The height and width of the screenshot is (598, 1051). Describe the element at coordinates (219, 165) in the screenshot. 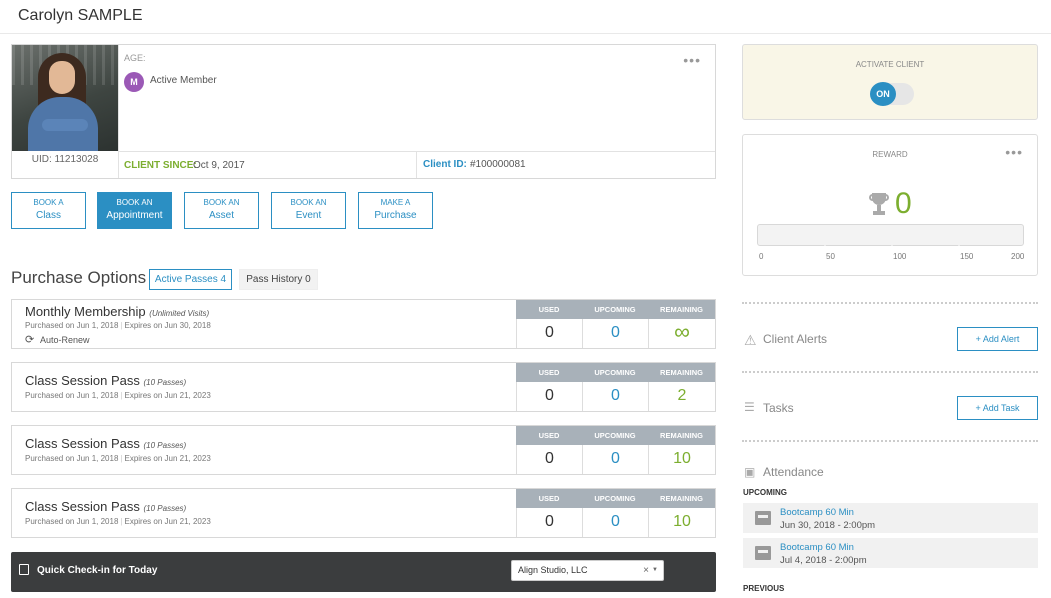

I see `client-since-value: Oct 9, 2017` at that location.